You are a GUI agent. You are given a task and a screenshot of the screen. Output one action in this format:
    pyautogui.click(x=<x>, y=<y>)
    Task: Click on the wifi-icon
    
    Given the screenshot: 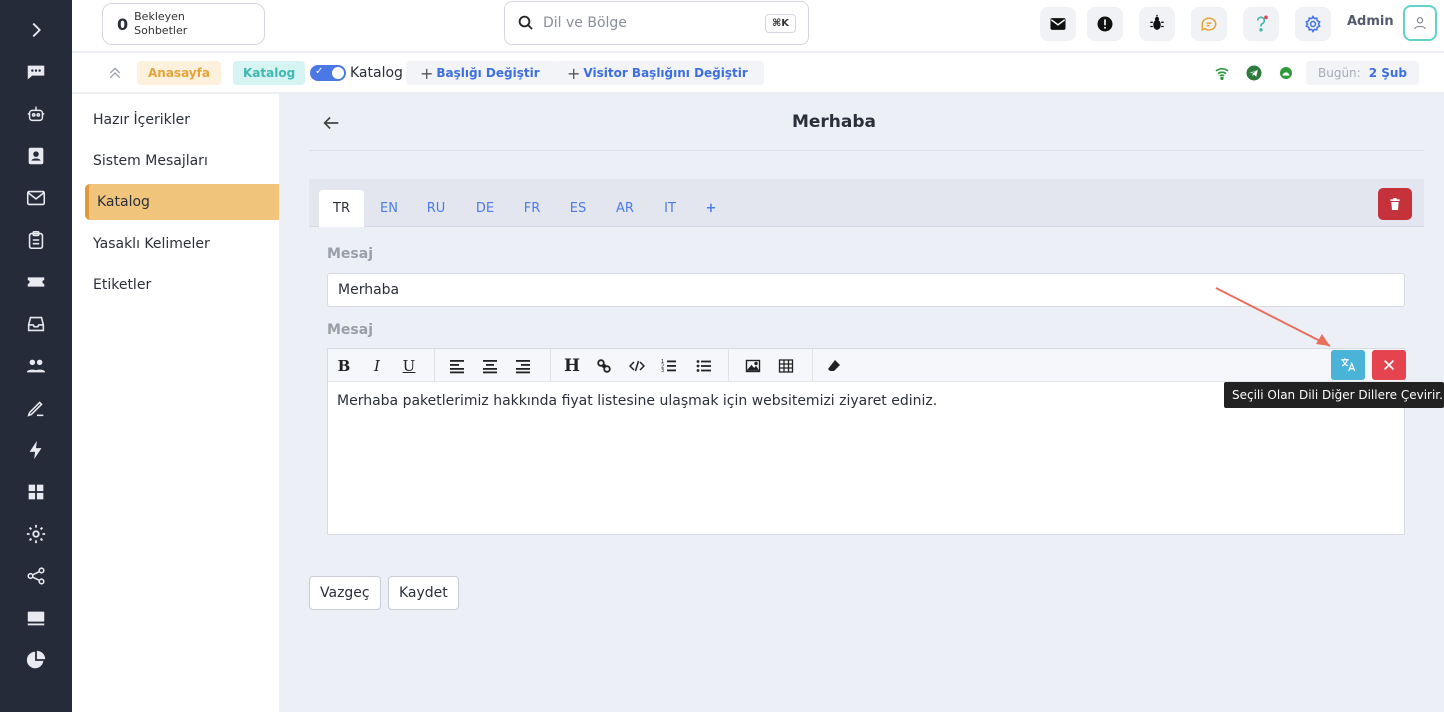 What is the action you would take?
    pyautogui.click(x=1222, y=73)
    